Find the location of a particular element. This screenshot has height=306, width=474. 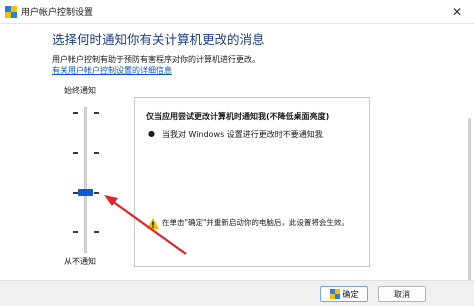

setting-detail: 当我对 Windows 设置进行更改时不要通知我 is located at coordinates (242, 134).